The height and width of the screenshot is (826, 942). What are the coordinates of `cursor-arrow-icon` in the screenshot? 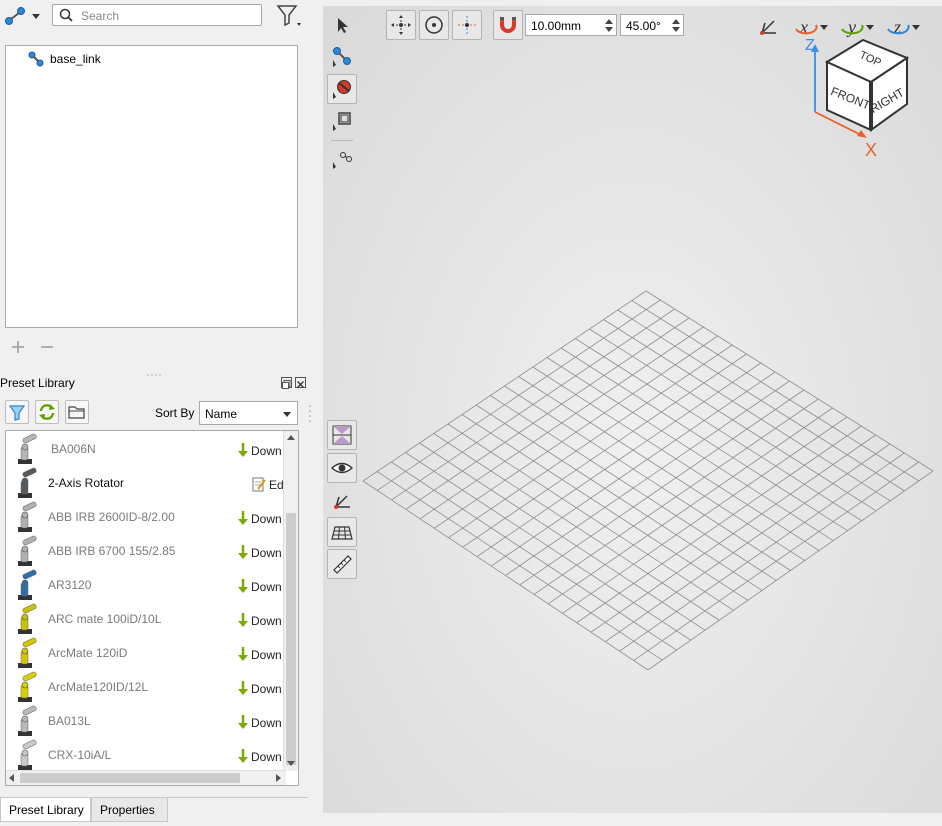 It's located at (343, 25).